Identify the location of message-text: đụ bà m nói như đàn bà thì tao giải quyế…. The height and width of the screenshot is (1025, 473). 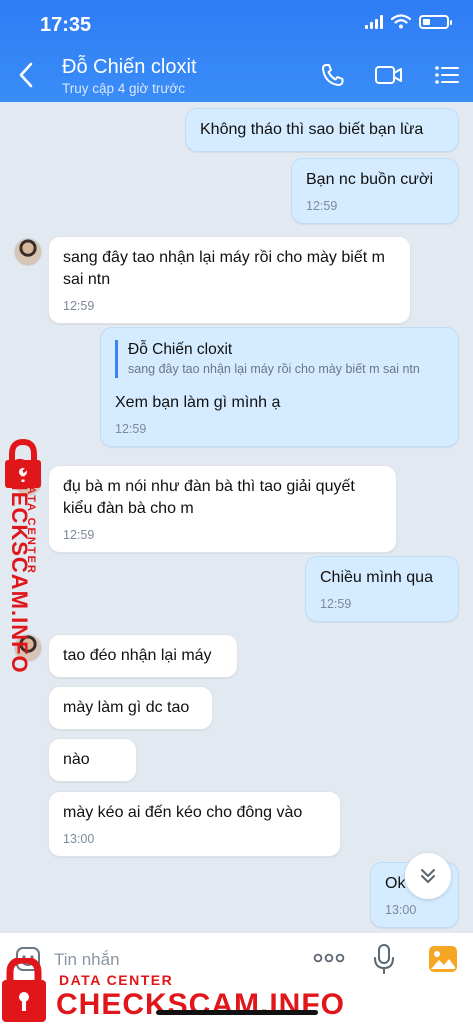
(209, 497).